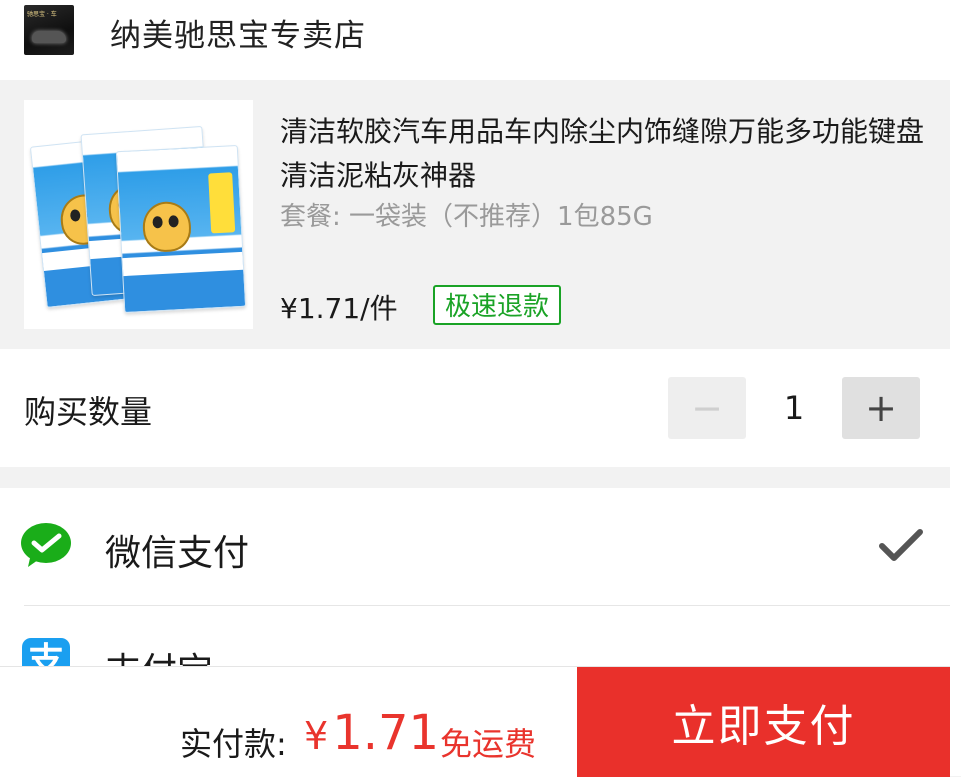 The height and width of the screenshot is (777, 961). Describe the element at coordinates (497, 305) in the screenshot. I see `refund-badge: 极速退款` at that location.